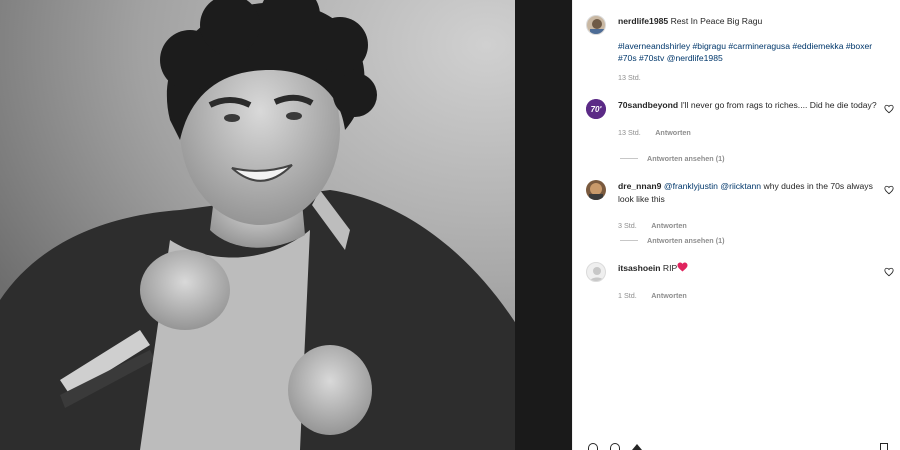 This screenshot has width=900, height=450. What do you see at coordinates (639, 186) in the screenshot?
I see `comment-username: dre_nnan9` at bounding box center [639, 186].